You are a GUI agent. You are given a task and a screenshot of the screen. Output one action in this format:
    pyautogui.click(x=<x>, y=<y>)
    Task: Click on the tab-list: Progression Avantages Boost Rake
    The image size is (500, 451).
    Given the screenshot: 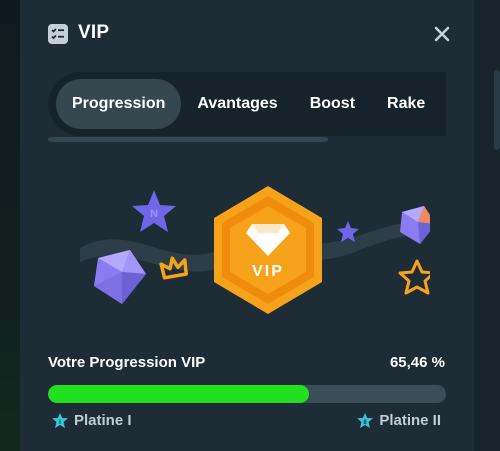 What is the action you would take?
    pyautogui.click(x=248, y=104)
    